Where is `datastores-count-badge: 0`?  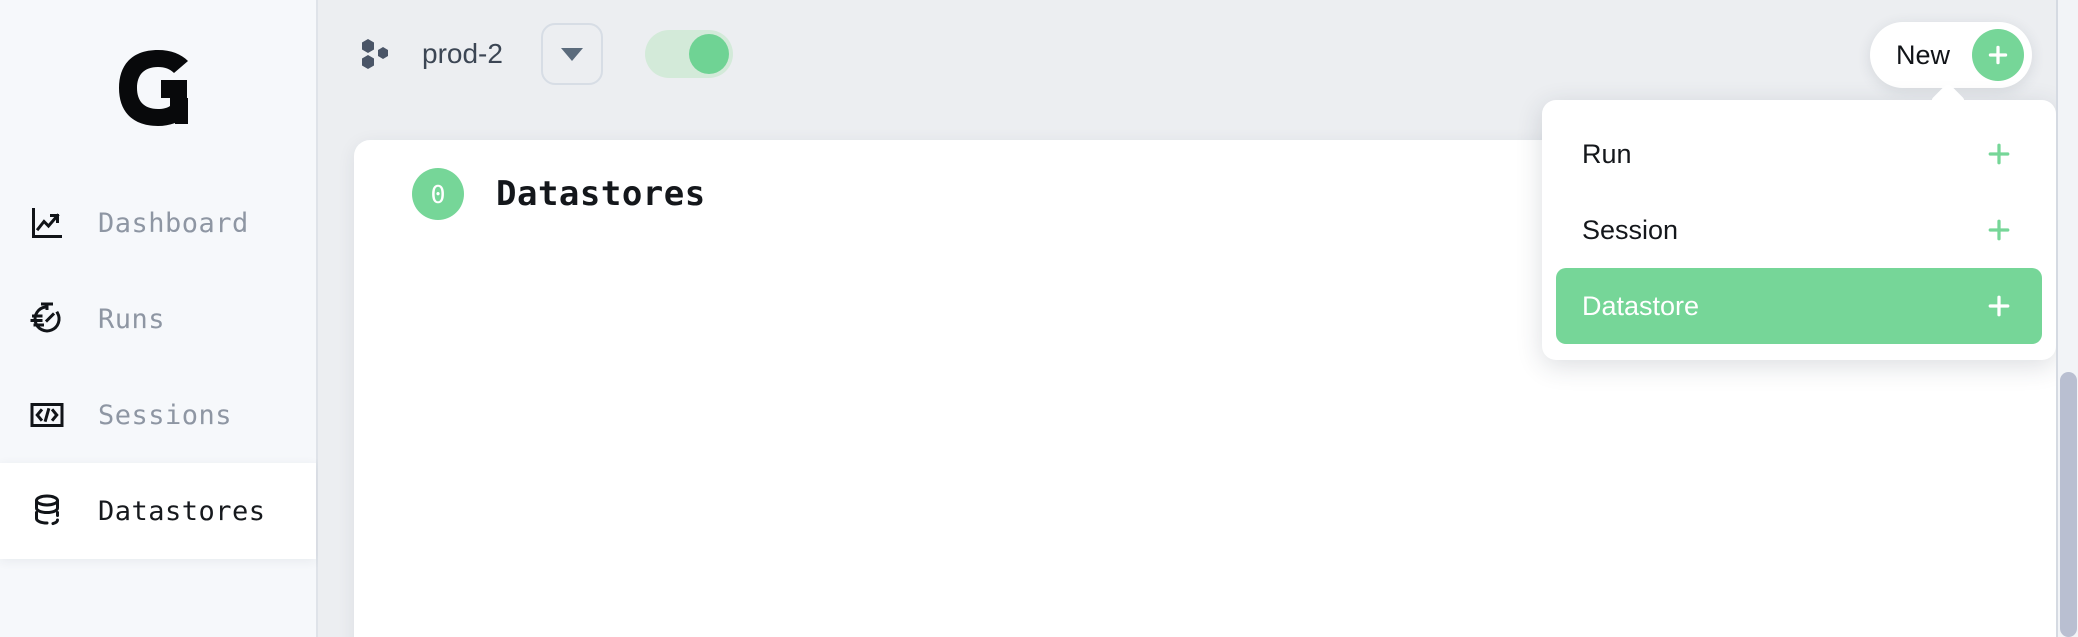
datastores-count-badge: 0 is located at coordinates (438, 194).